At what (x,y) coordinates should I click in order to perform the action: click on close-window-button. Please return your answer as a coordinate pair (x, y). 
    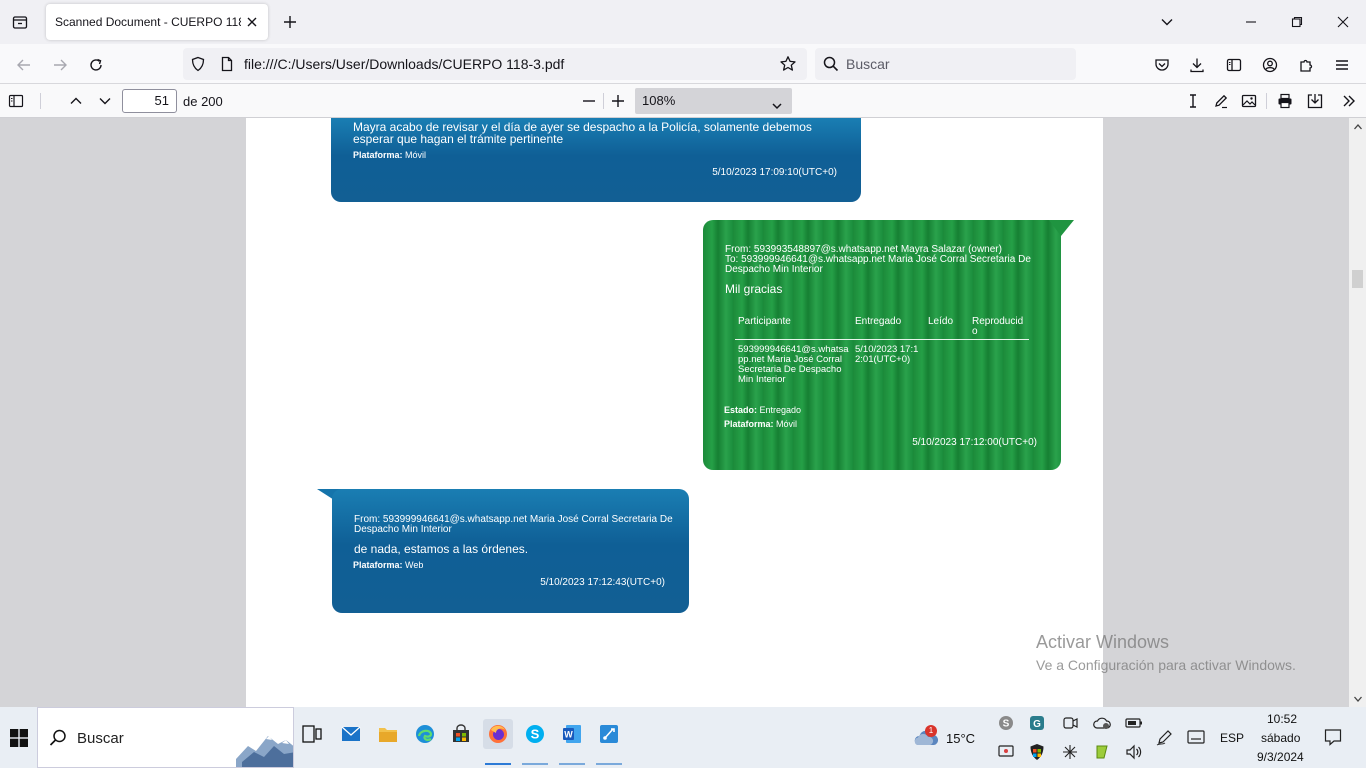
    Looking at the image, I should click on (1343, 22).